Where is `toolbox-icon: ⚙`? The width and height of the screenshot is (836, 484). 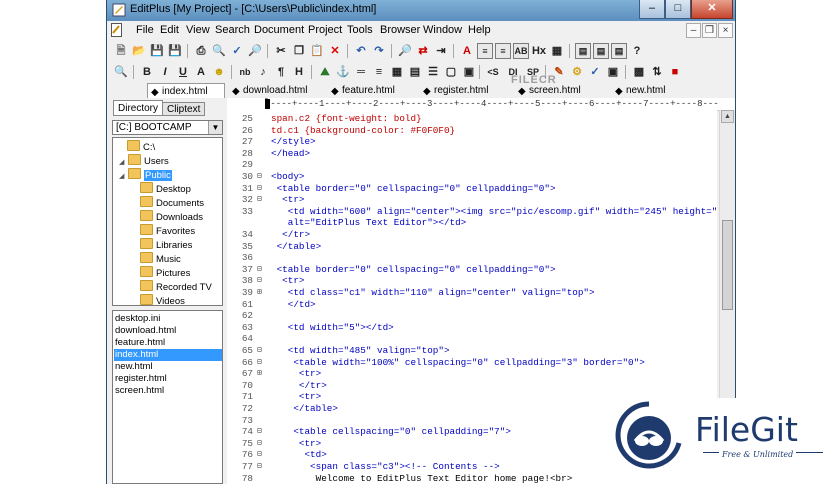
toolbox-icon: ⚙ is located at coordinates (577, 72).